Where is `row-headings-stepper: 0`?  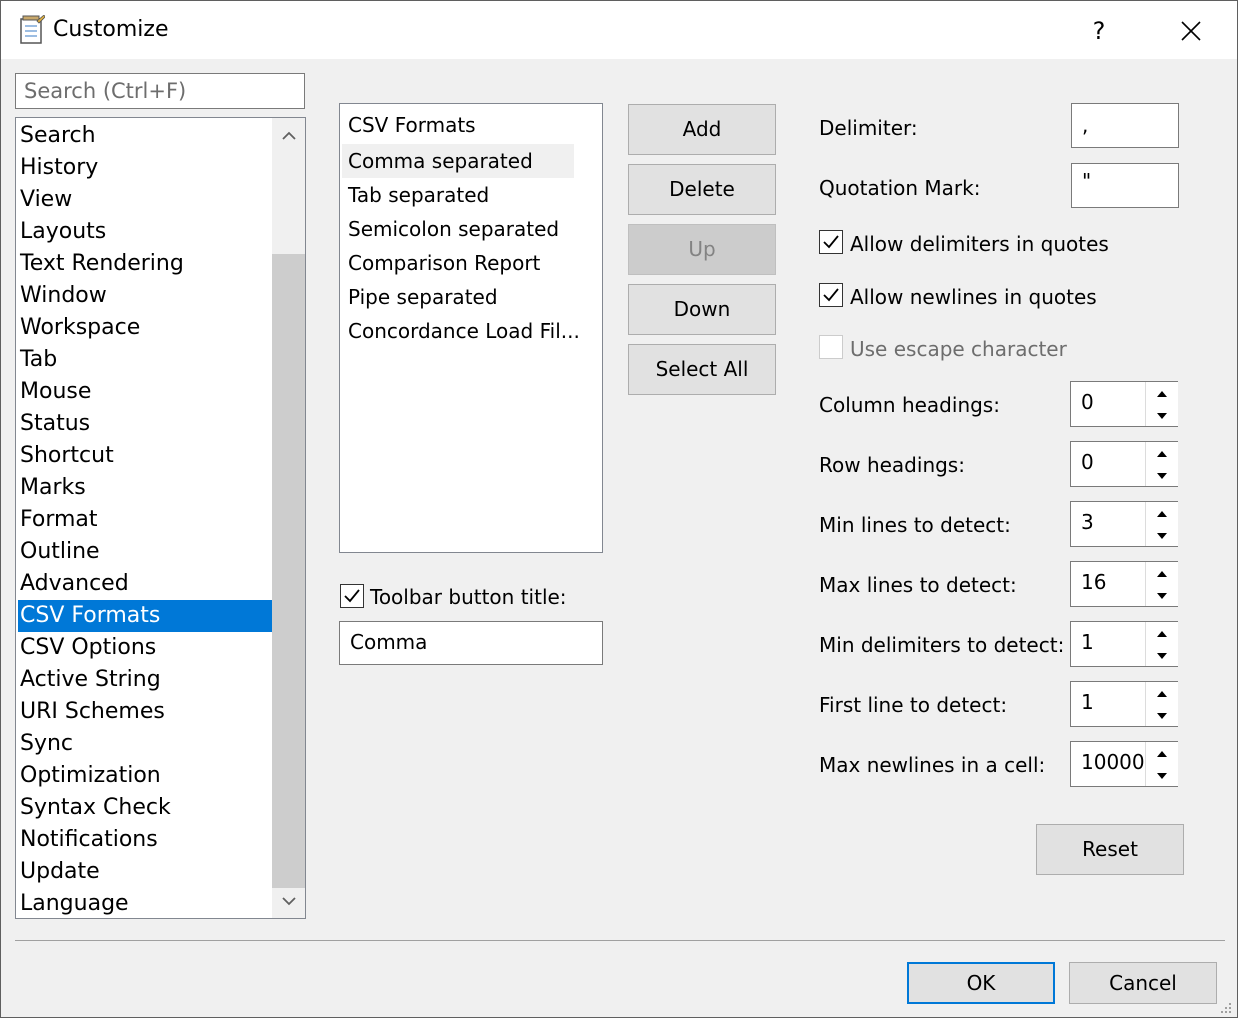
row-headings-stepper: 0 is located at coordinates (1124, 464).